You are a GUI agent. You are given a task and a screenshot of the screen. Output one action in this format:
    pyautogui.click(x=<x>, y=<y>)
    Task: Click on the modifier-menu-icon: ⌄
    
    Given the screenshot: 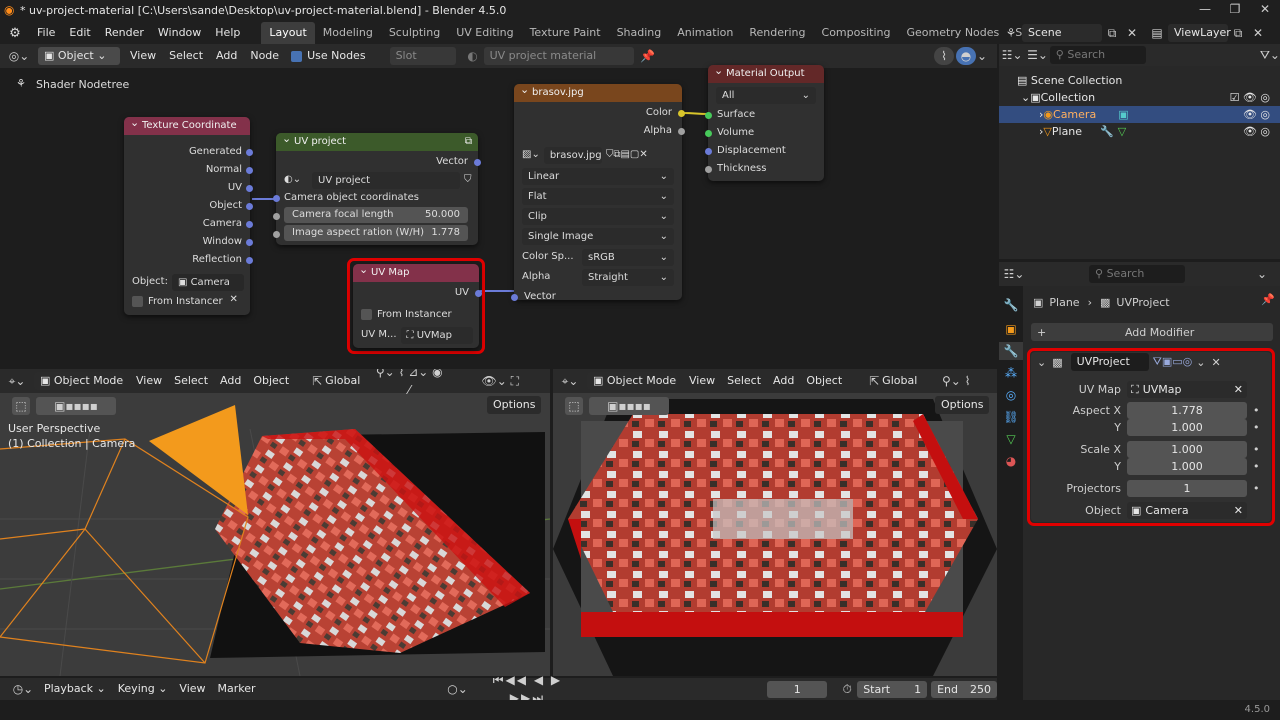 What is the action you would take?
    pyautogui.click(x=1200, y=362)
    